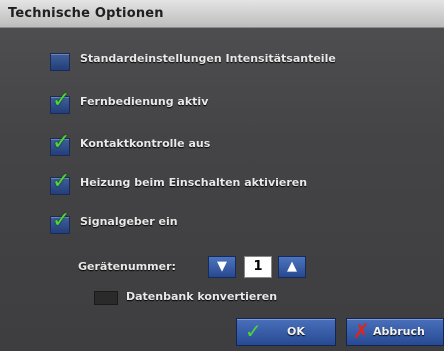 Image resolution: width=444 pixels, height=351 pixels. What do you see at coordinates (60, 62) in the screenshot?
I see `checkbox-standard-settings` at bounding box center [60, 62].